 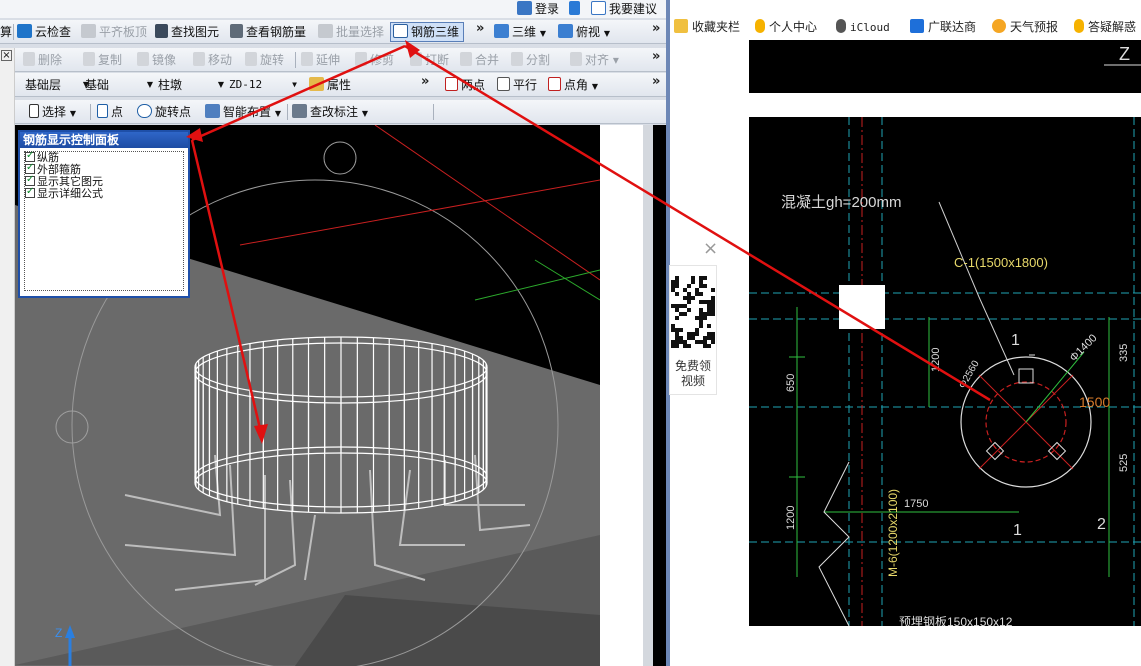 What do you see at coordinates (119, 85) in the screenshot?
I see `category-select: 基础 ▼` at bounding box center [119, 85].